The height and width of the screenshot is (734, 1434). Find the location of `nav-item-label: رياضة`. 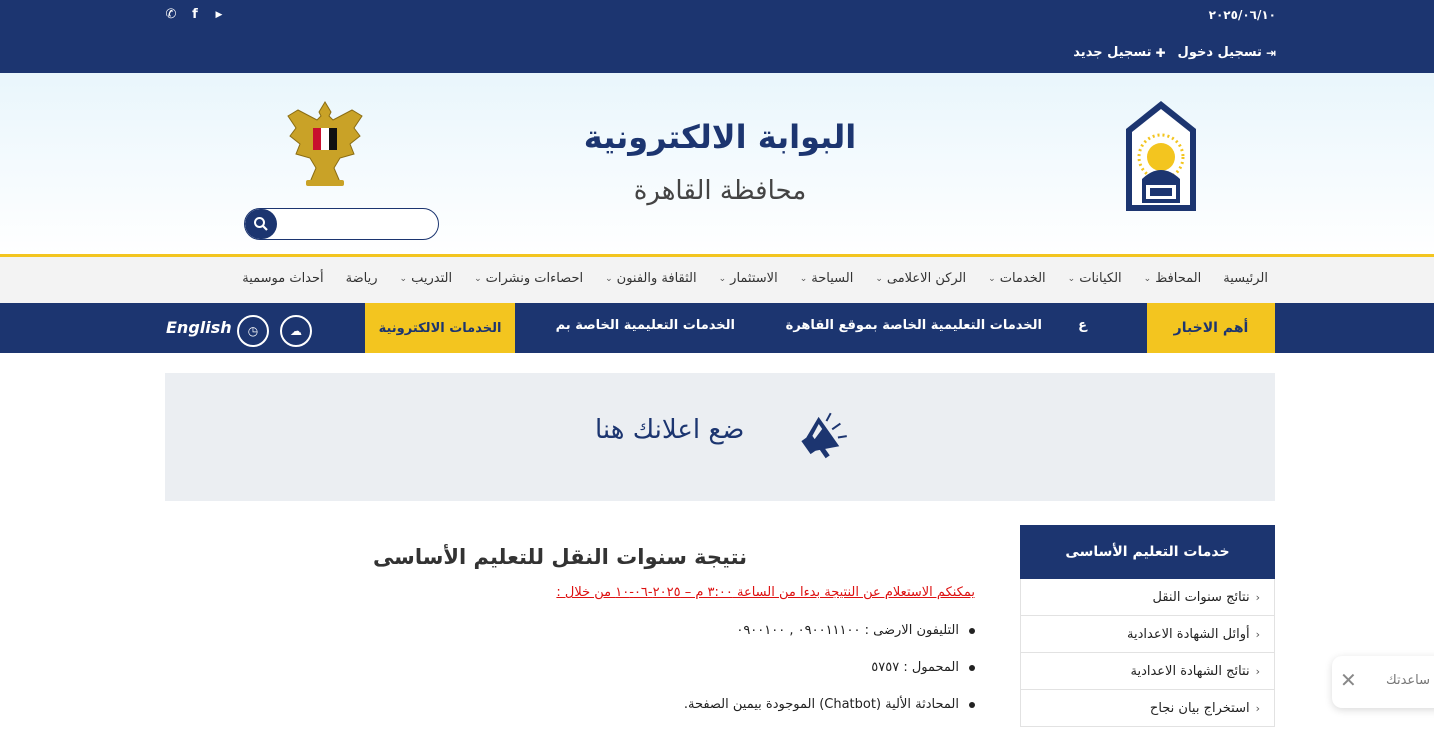

nav-item-label: رياضة is located at coordinates (361, 278).